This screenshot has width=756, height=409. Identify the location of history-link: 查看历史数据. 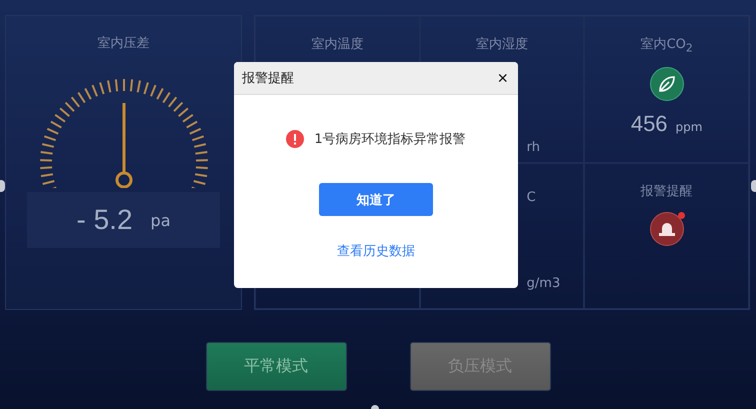
(376, 251).